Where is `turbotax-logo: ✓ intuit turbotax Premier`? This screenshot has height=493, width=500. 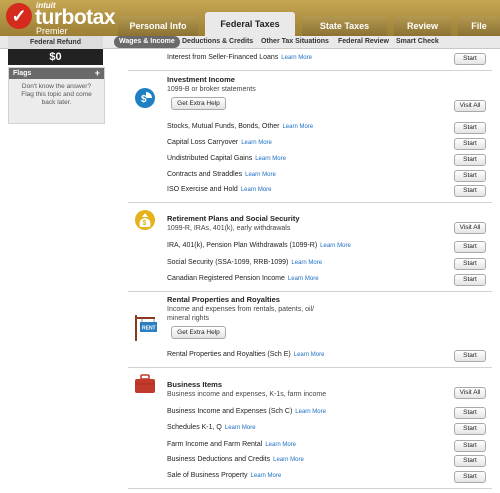 turbotax-logo: ✓ intuit turbotax Premier is located at coordinates (61, 18).